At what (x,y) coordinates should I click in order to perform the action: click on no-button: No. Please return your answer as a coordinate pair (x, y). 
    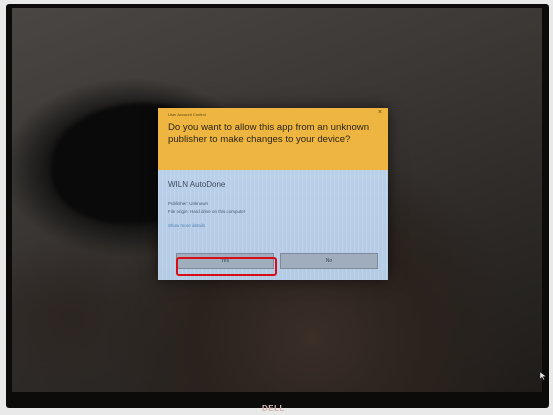
    Looking at the image, I should click on (329, 261).